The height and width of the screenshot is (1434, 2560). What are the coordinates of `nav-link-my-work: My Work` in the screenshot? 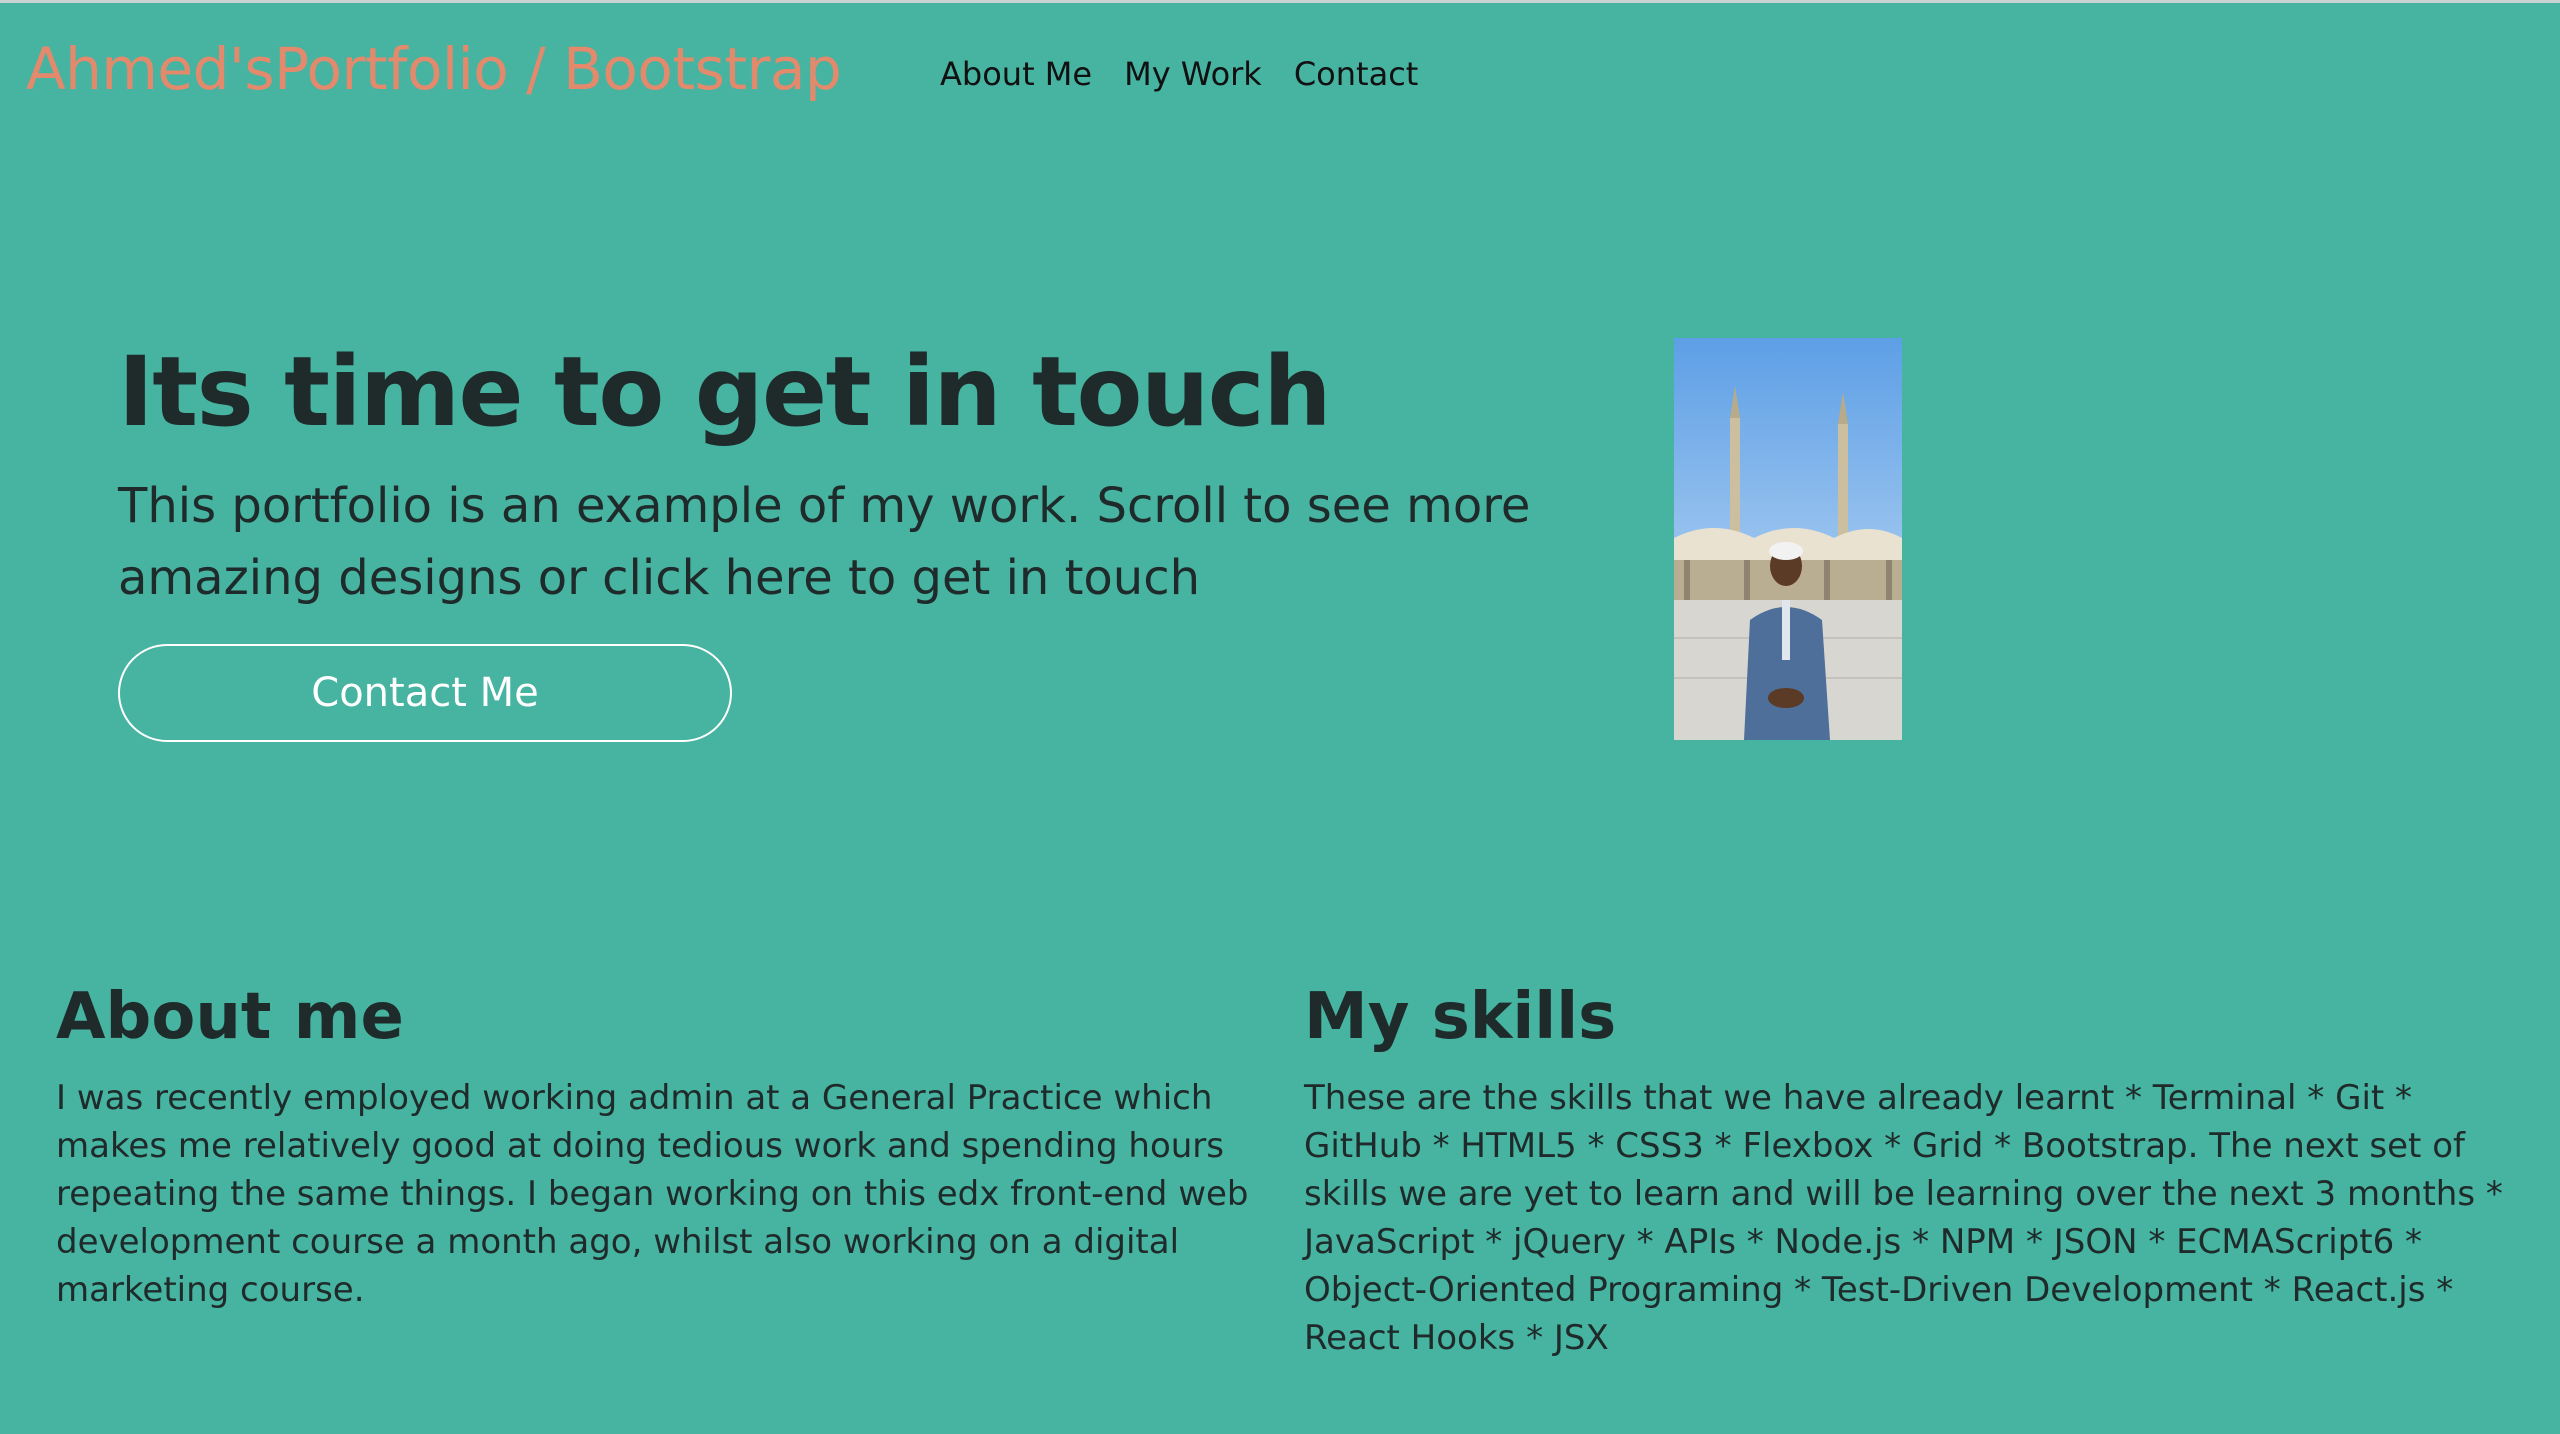 It's located at (1193, 74).